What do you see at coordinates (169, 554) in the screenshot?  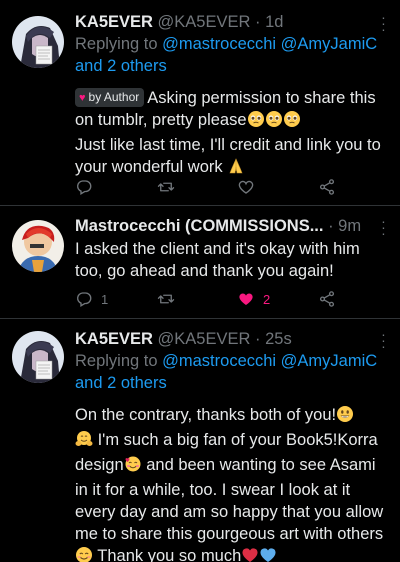 I see `tweet-text-part: Thank you so much` at bounding box center [169, 554].